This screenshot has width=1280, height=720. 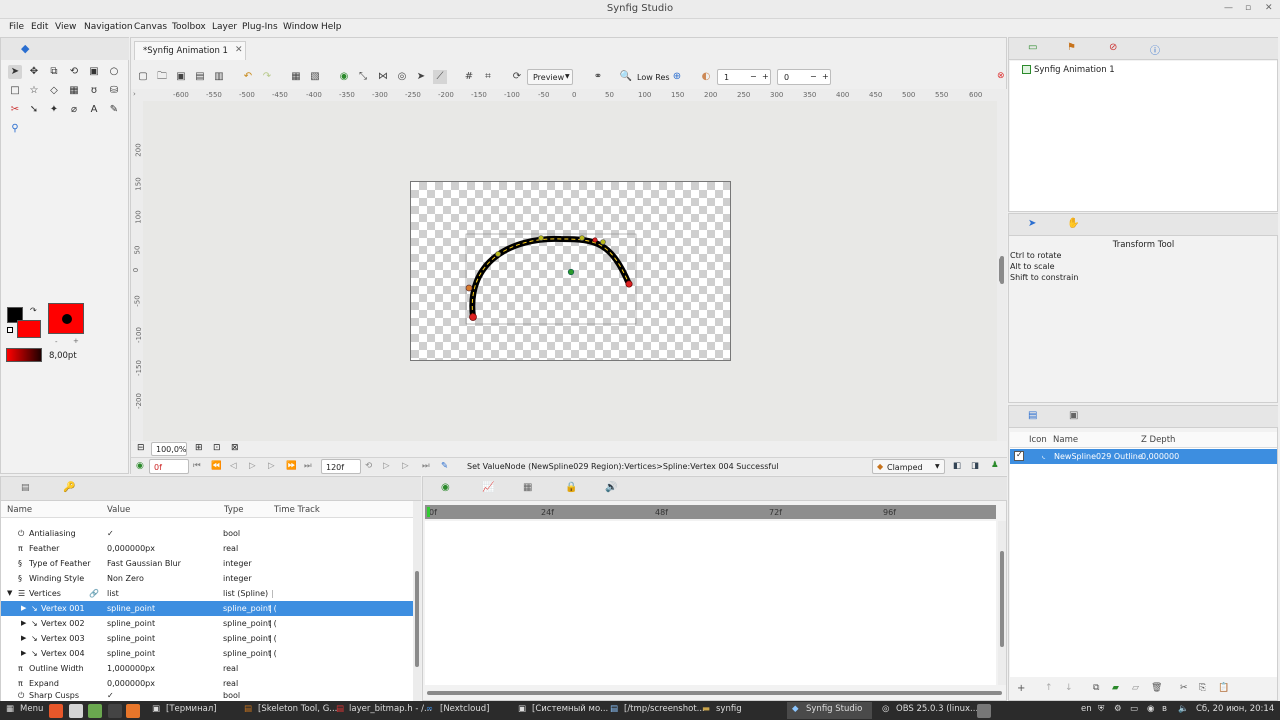 What do you see at coordinates (834, 709) in the screenshot?
I see `task-item-active: Synfig Studio` at bounding box center [834, 709].